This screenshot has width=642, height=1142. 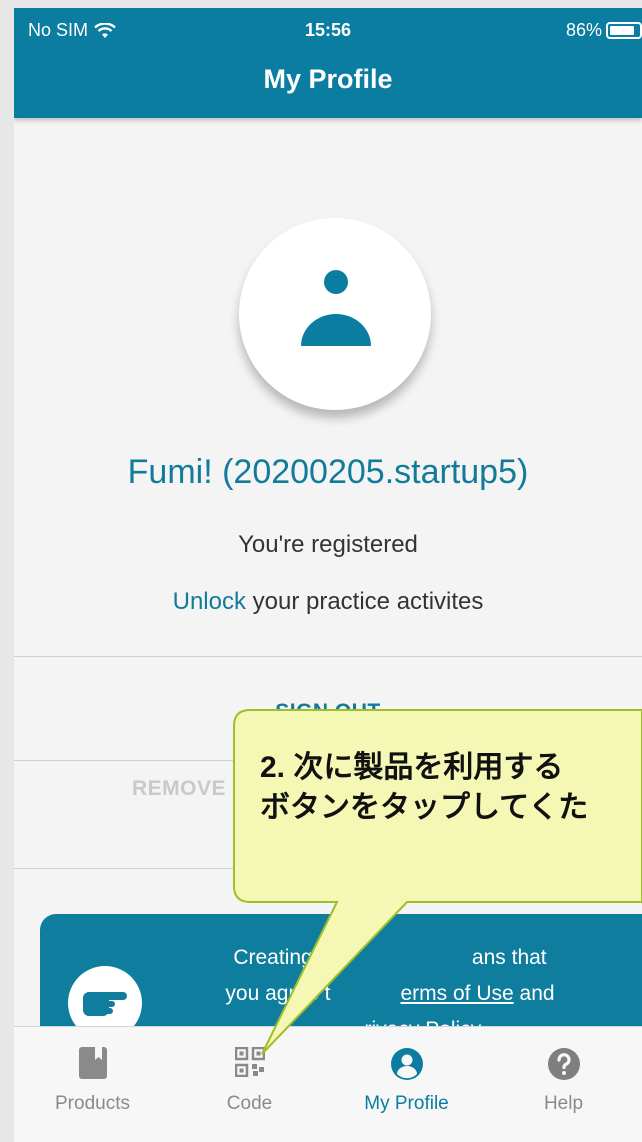 What do you see at coordinates (604, 30) in the screenshot?
I see `battery-indicator: 86%` at bounding box center [604, 30].